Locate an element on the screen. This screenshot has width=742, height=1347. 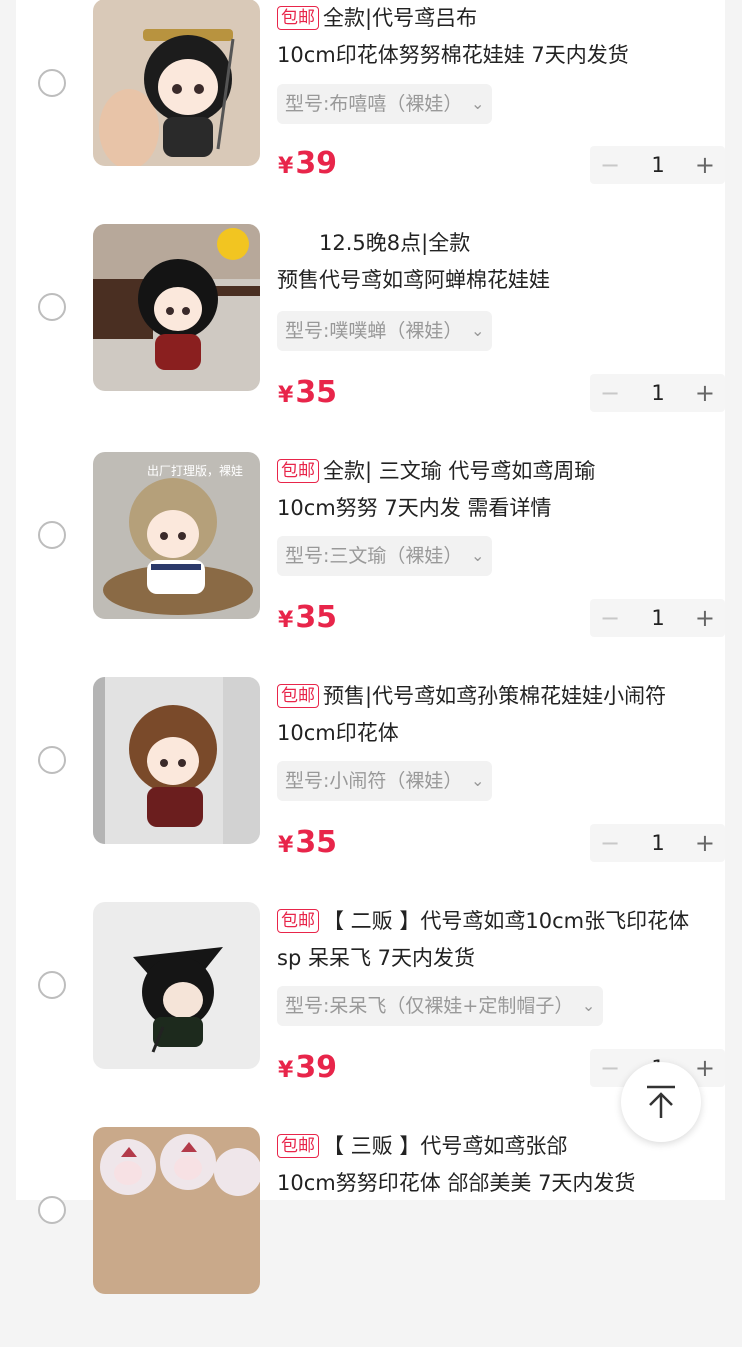
title-line-2: 10cm印花体努努棉花娃娃 7天内发货 is located at coordinates (453, 55).